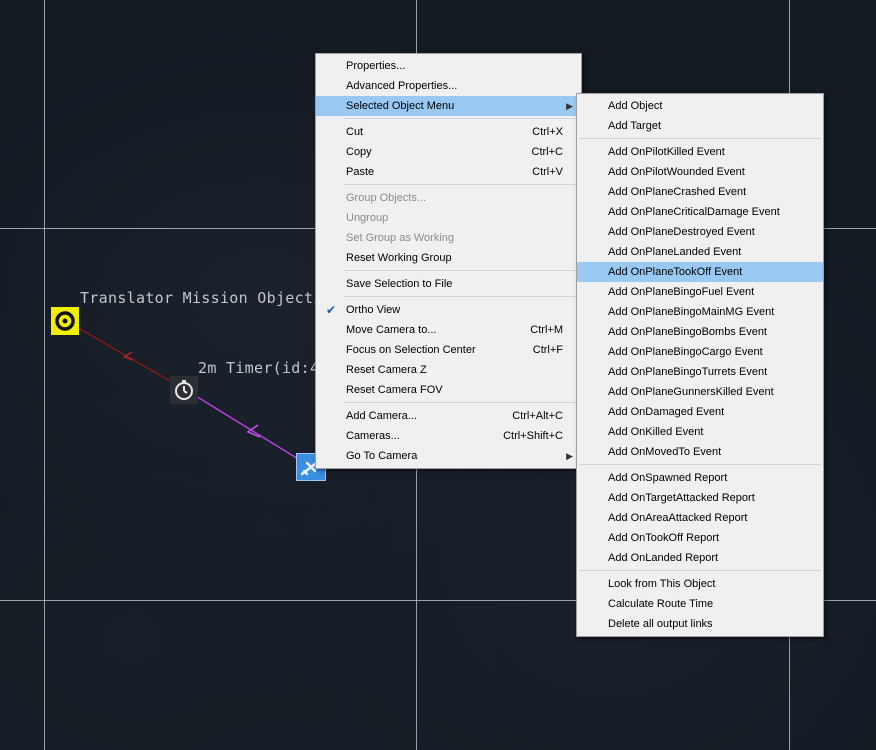 Image resolution: width=876 pixels, height=750 pixels. What do you see at coordinates (700, 392) in the screenshot?
I see `submenu-item-gunners-killed: Add OnPlaneGunnersKilled Event` at bounding box center [700, 392].